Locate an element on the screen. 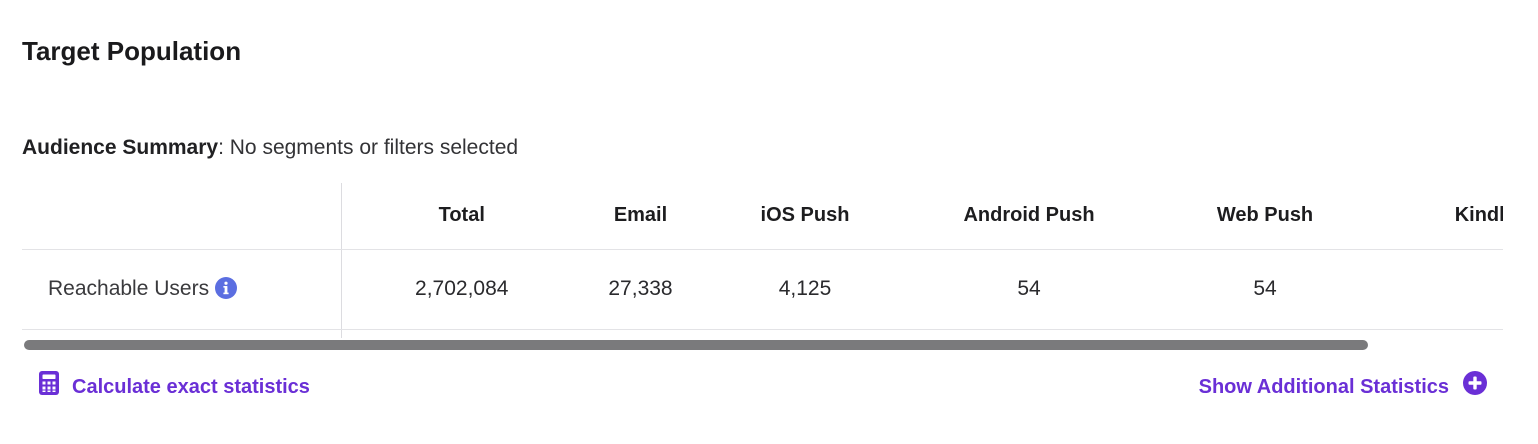 Image resolution: width=1538 pixels, height=444 pixels. column-header-web-push: Web Push is located at coordinates (1265, 216).